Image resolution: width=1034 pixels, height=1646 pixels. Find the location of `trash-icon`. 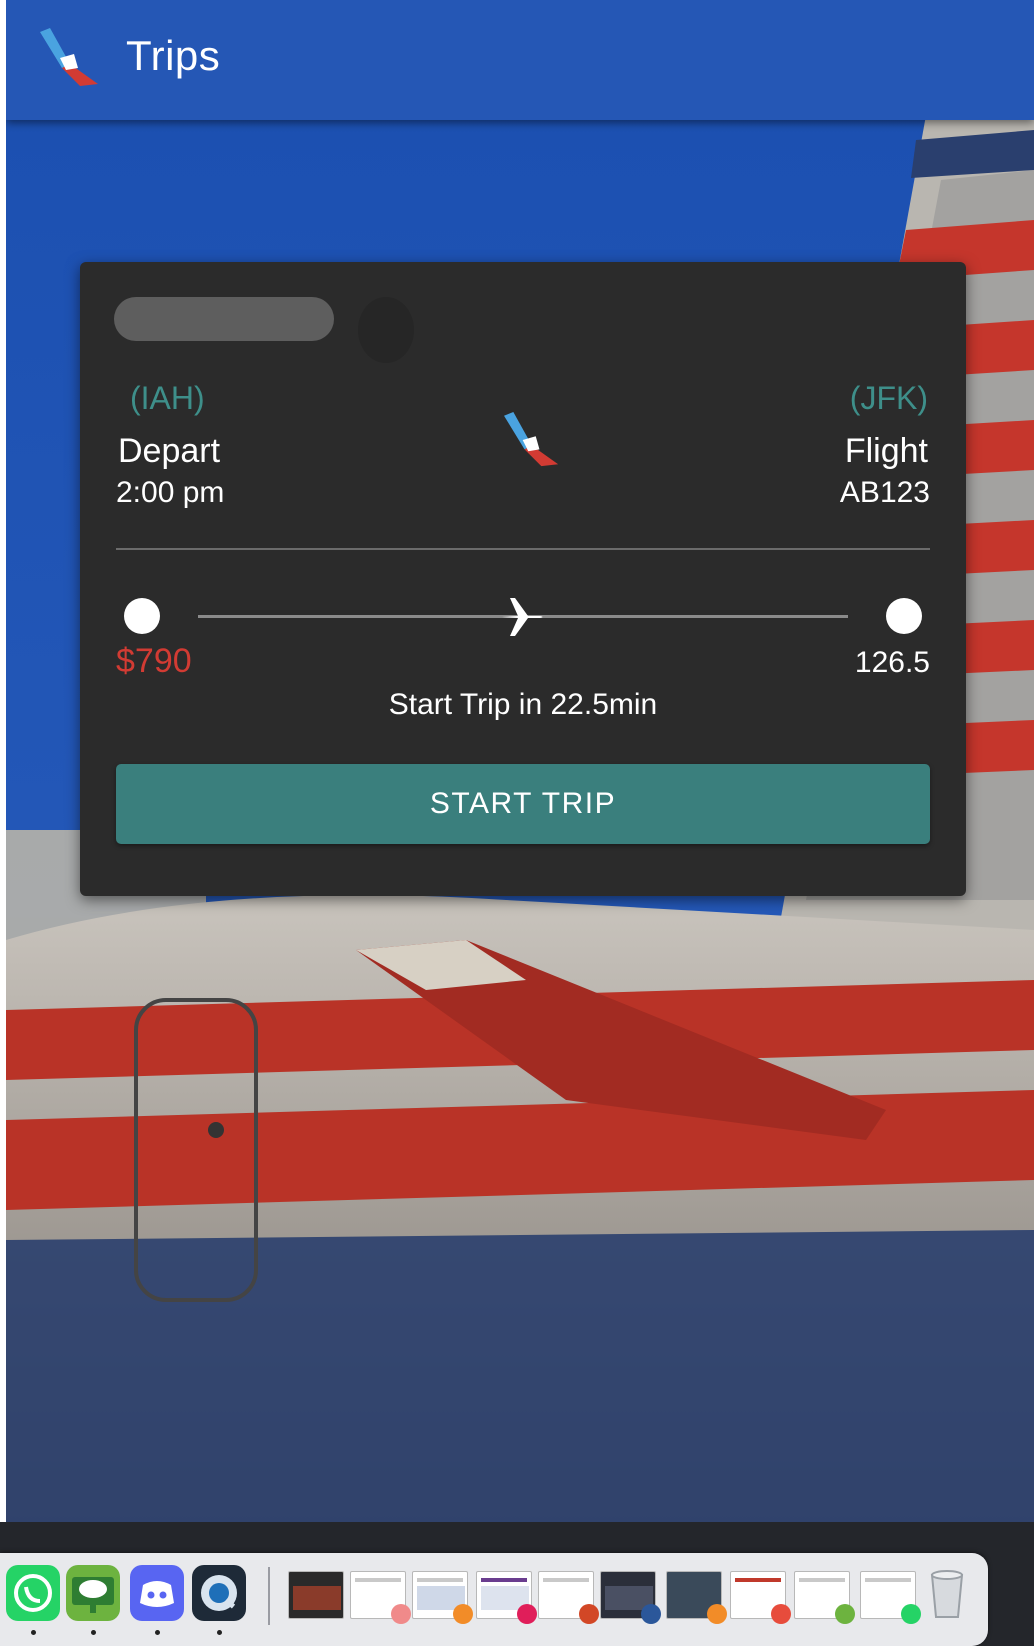

trash-icon is located at coordinates (947, 1593).